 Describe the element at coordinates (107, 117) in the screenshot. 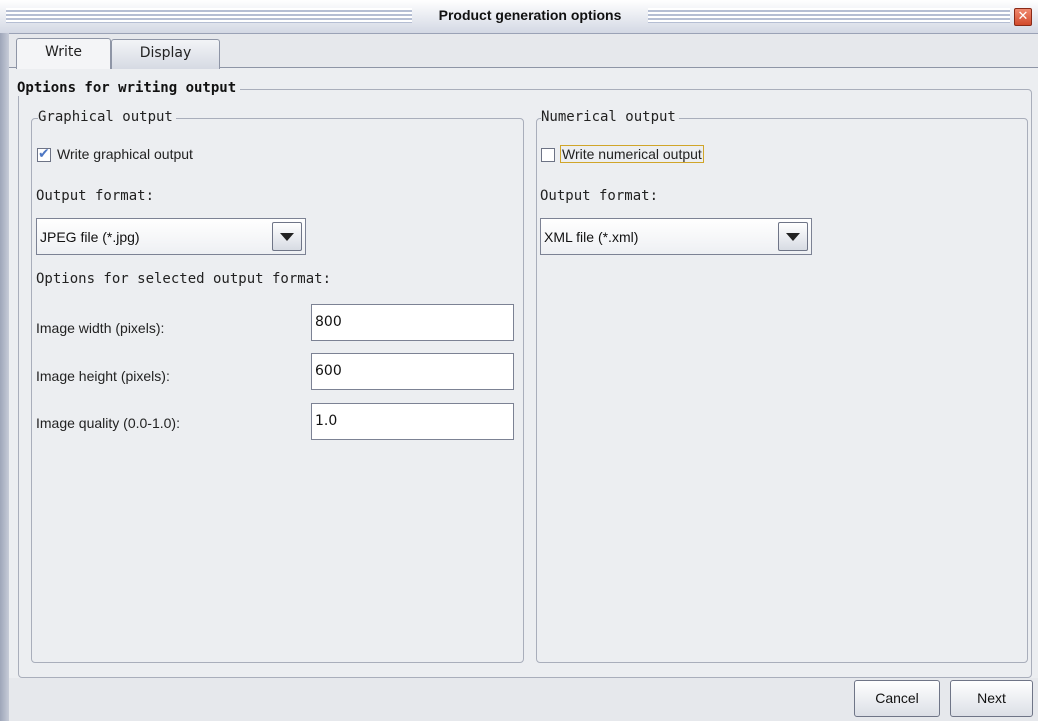

I see `graphical-output-title: Graphical output` at that location.